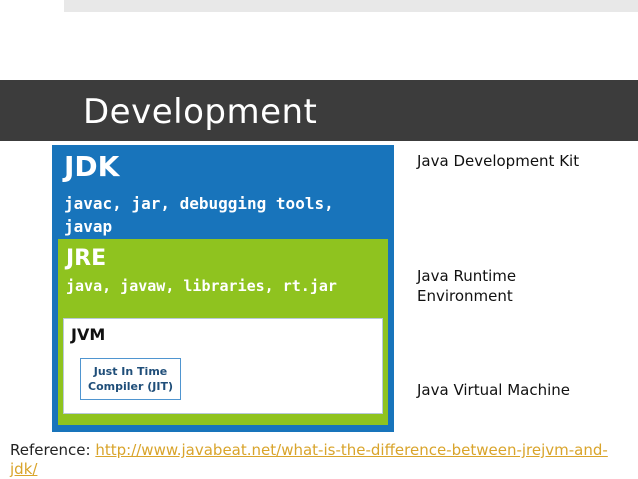 The height and width of the screenshot is (479, 638). Describe the element at coordinates (200, 112) in the screenshot. I see `slide-title: Development` at that location.